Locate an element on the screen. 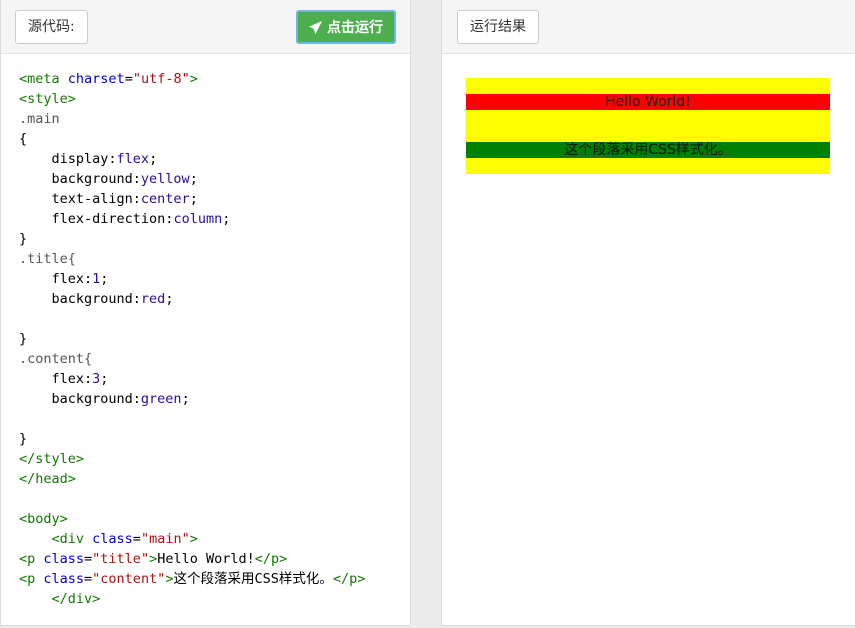 This screenshot has width=855, height=628. run-button: 点击运行 is located at coordinates (346, 27).